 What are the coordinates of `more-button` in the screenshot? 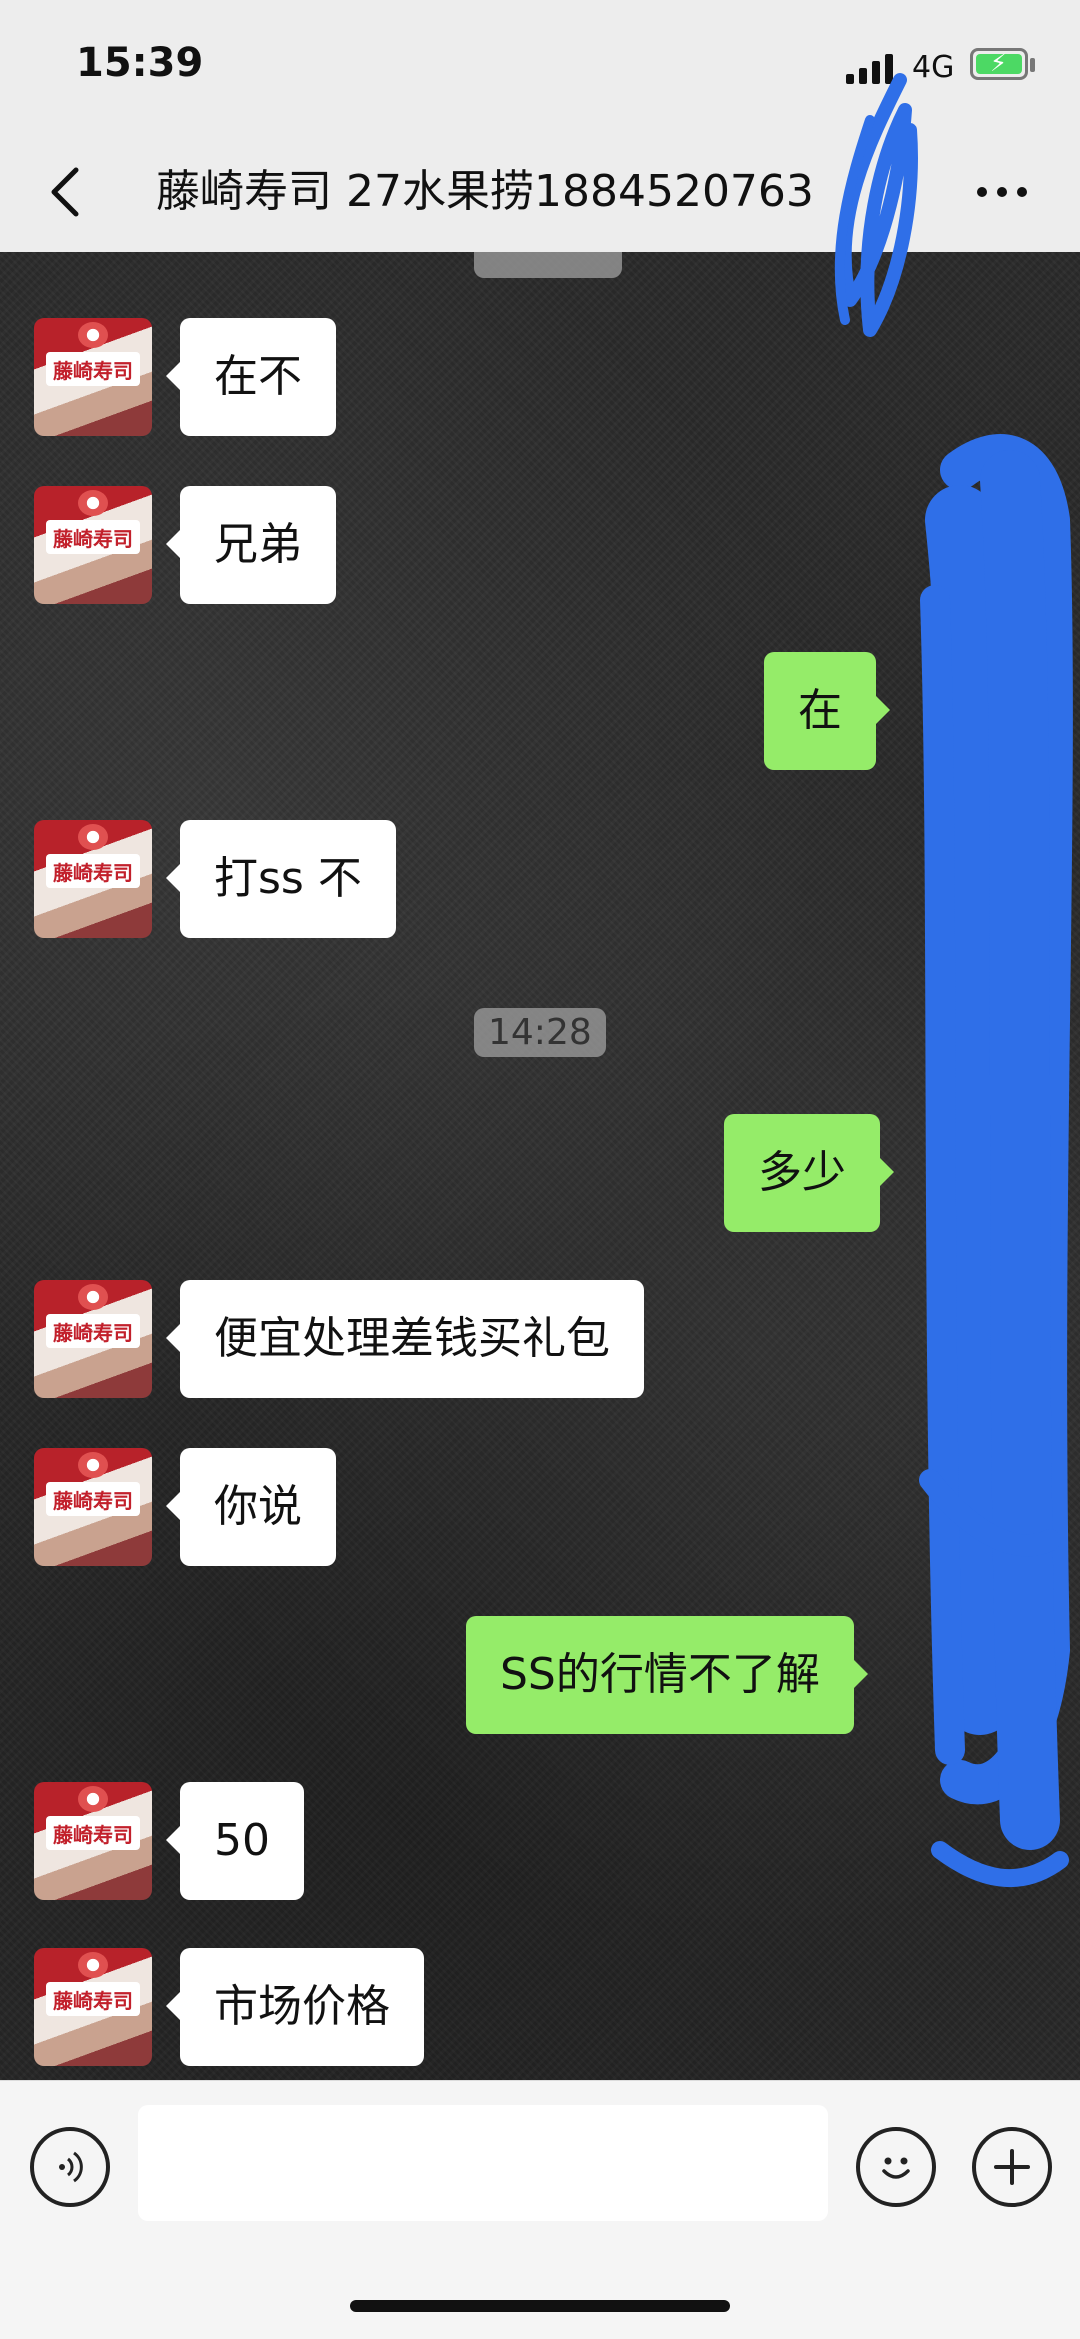 It's located at (1002, 192).